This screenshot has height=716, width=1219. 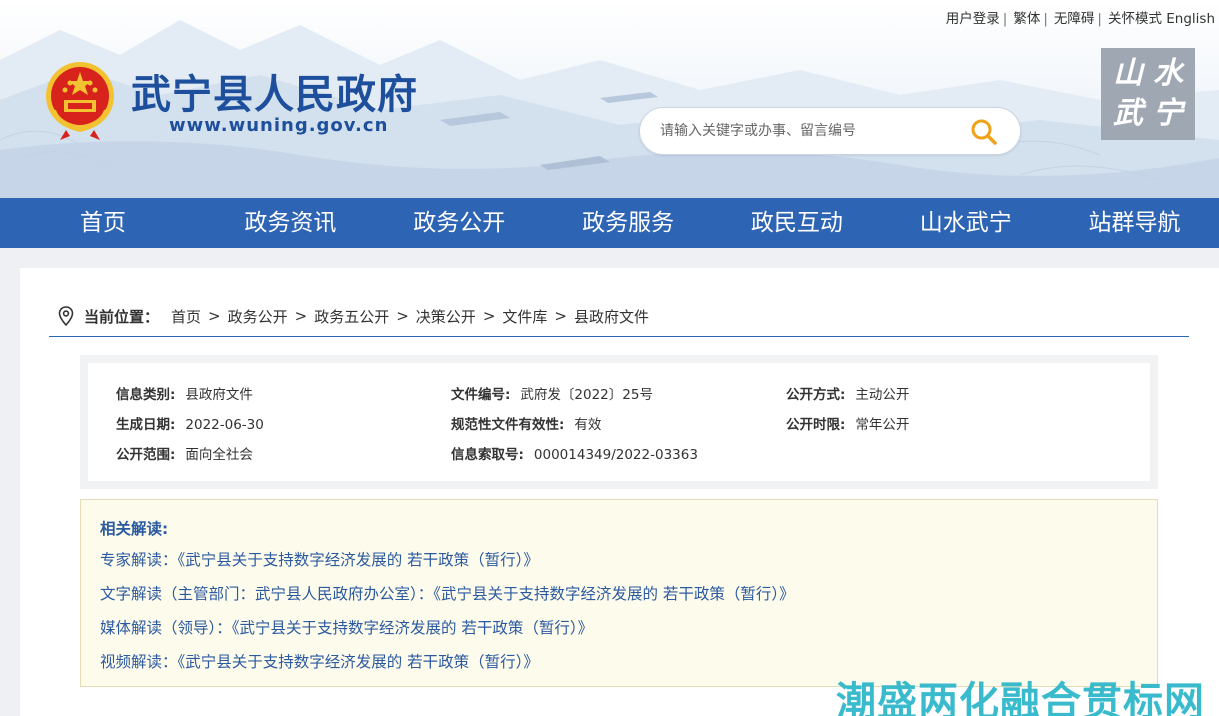 What do you see at coordinates (882, 425) in the screenshot?
I see `info-value: 常年公开` at bounding box center [882, 425].